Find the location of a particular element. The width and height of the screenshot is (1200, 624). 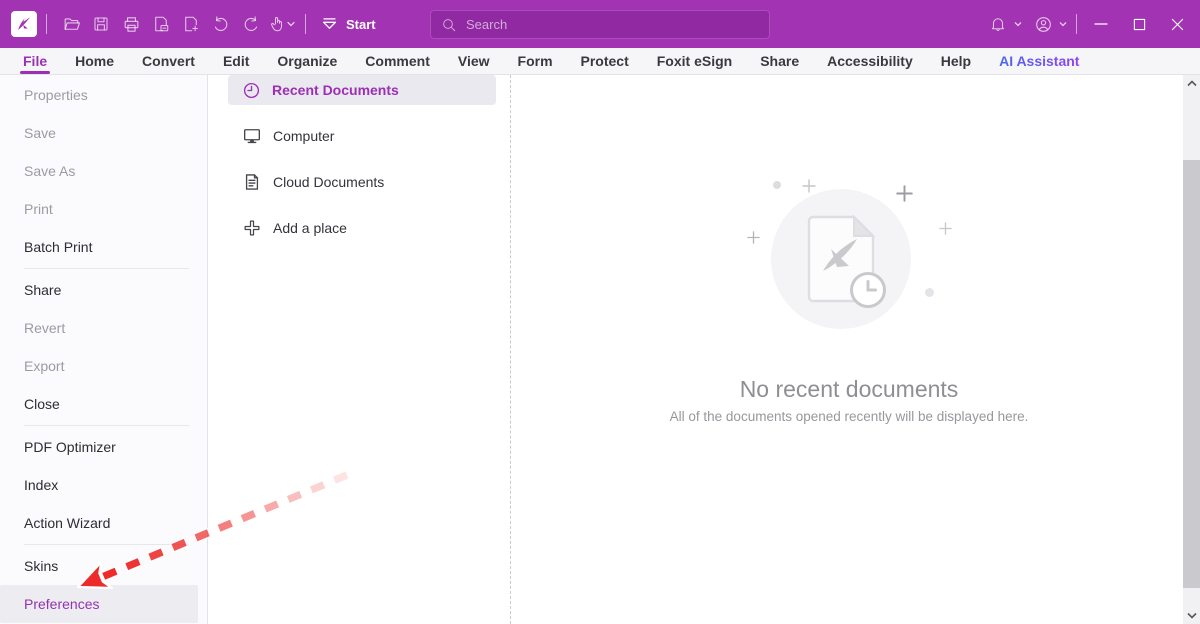

export-pdf-button is located at coordinates (161, 24).